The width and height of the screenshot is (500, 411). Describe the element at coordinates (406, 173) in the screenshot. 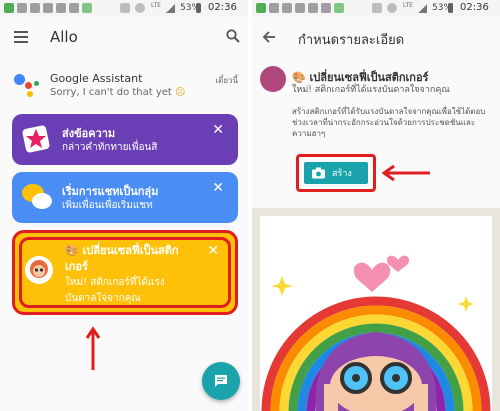

I see `red-arrow-left-icon` at that location.